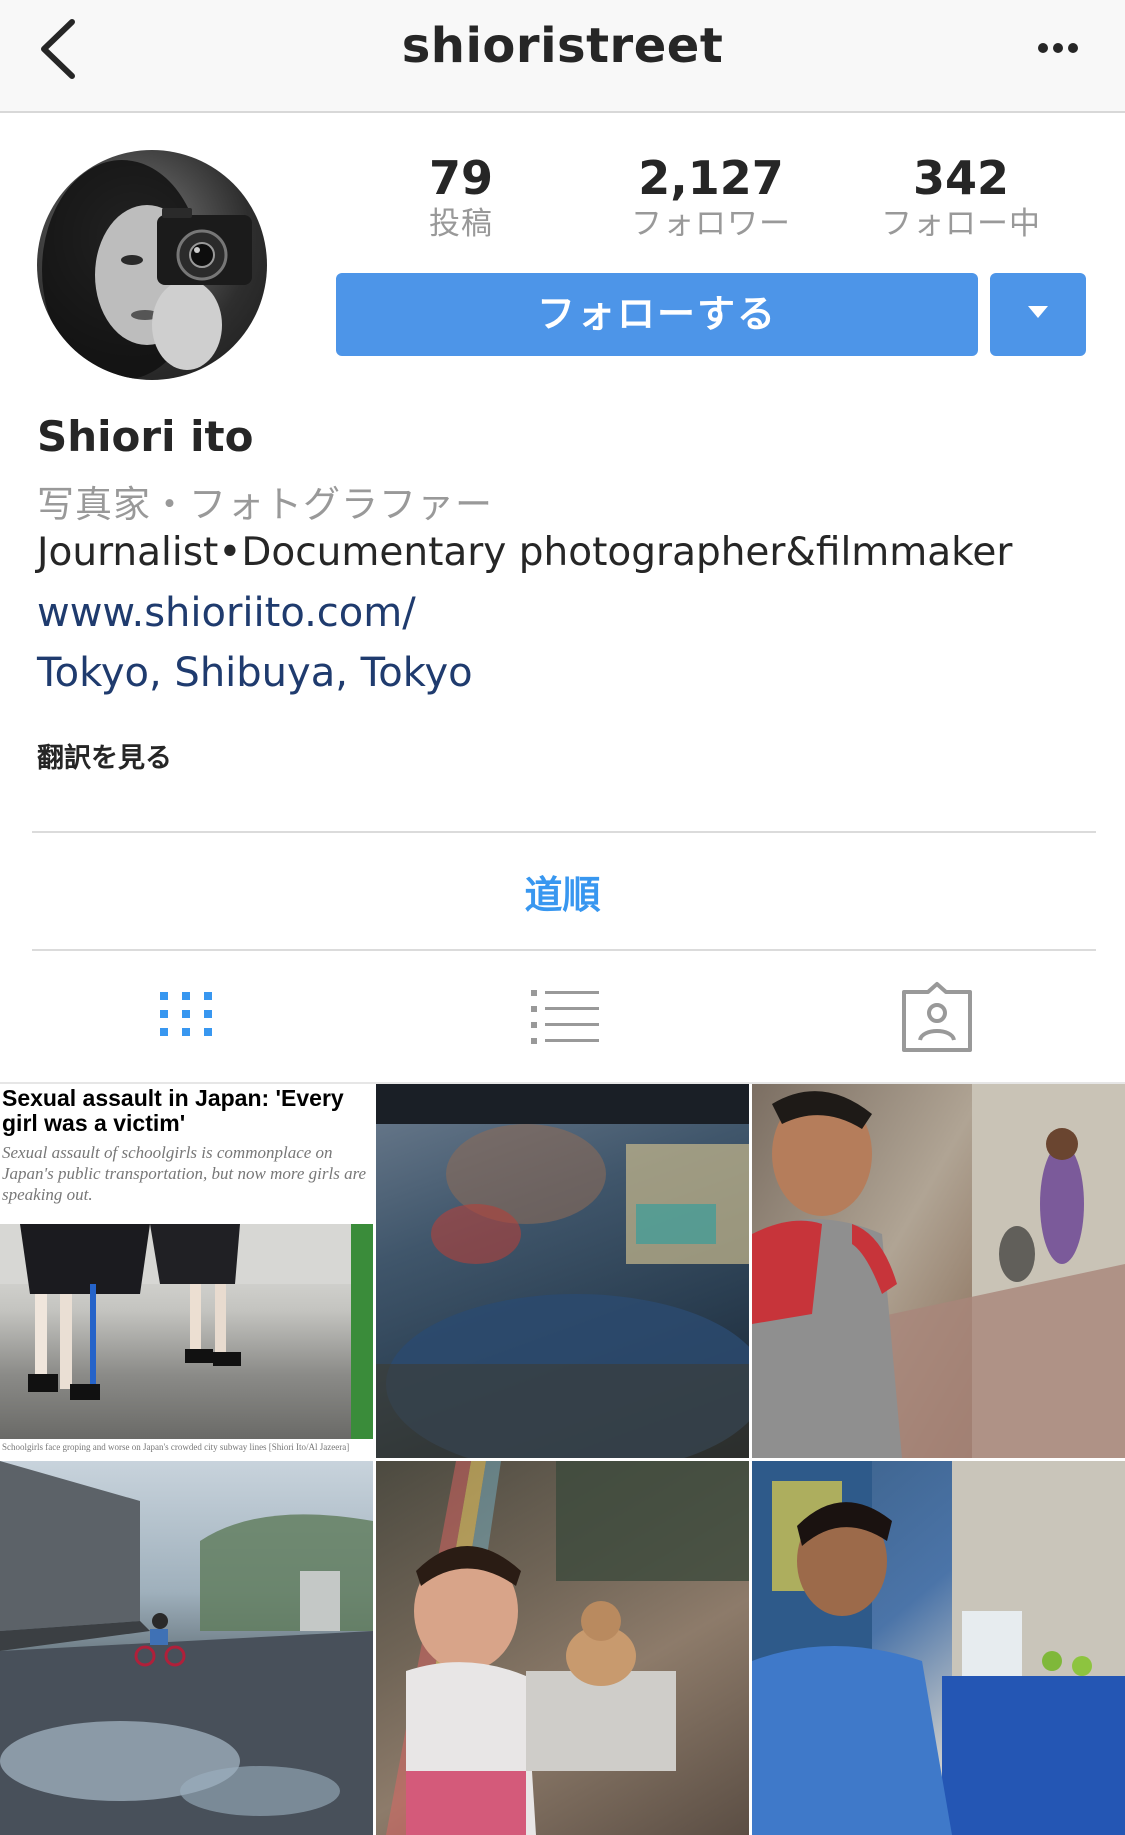  Describe the element at coordinates (961, 178) in the screenshot. I see `following-count-value: 342` at that location.